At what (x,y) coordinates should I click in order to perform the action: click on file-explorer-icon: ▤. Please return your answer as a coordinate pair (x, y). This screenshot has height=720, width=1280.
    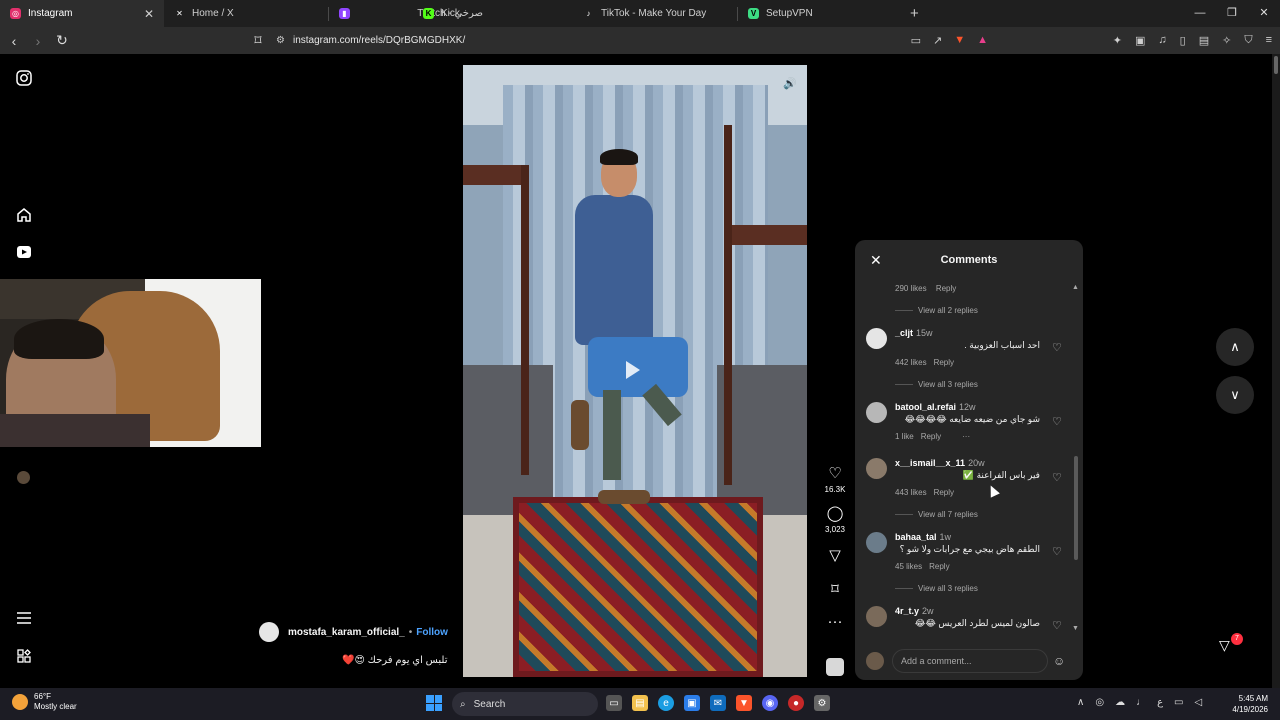
    Looking at the image, I should click on (640, 703).